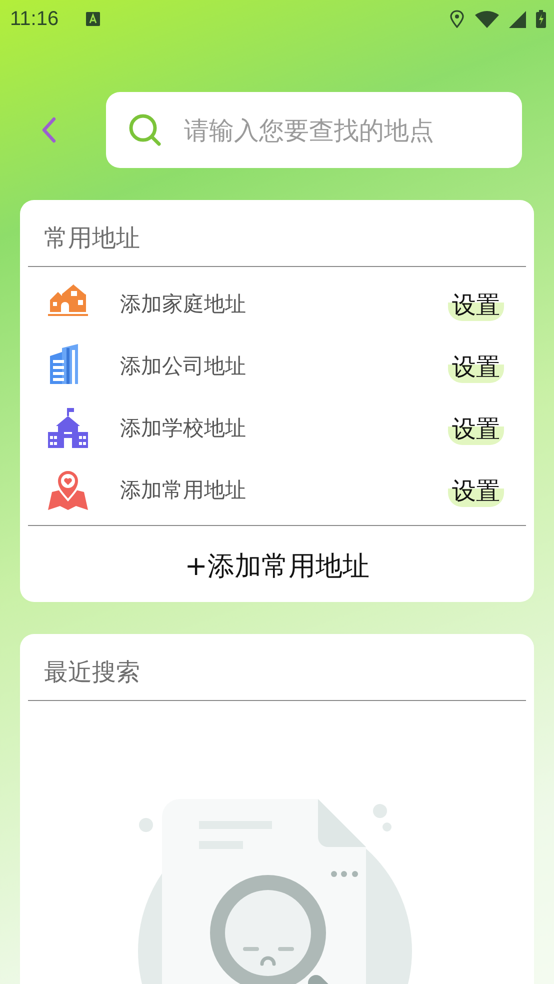 This screenshot has width=554, height=984. Describe the element at coordinates (284, 490) in the screenshot. I see `address-label: 添加常用地址` at that location.